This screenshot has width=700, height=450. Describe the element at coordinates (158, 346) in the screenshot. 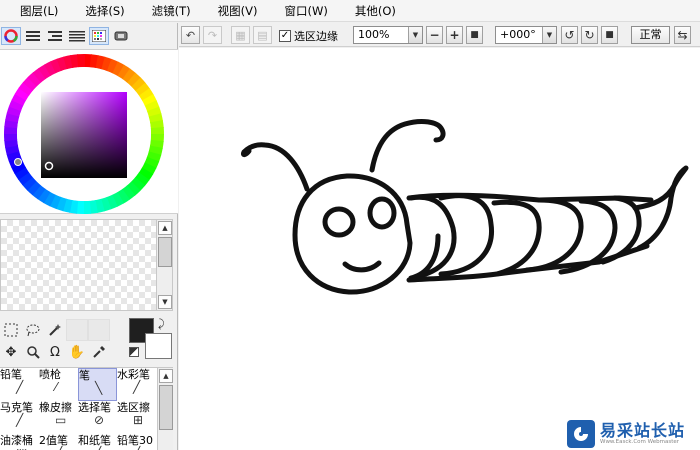

I see `background-color` at that location.